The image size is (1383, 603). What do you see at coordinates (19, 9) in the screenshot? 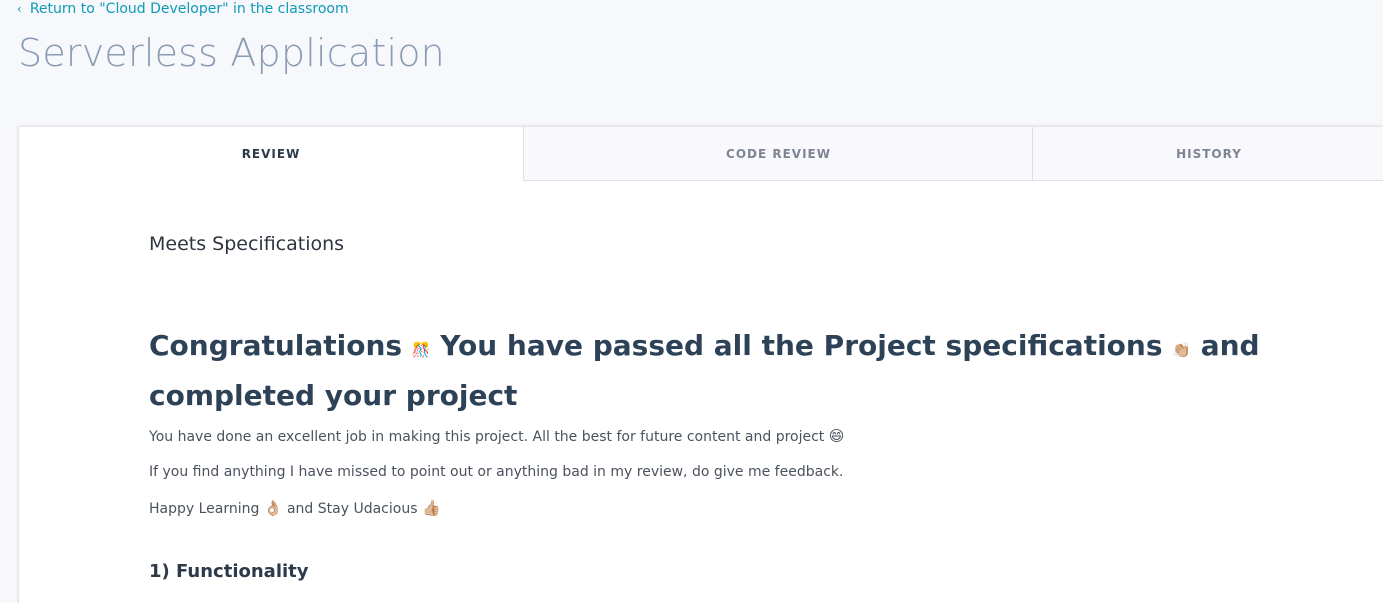
I see `chevron-left-icon: ‹` at bounding box center [19, 9].